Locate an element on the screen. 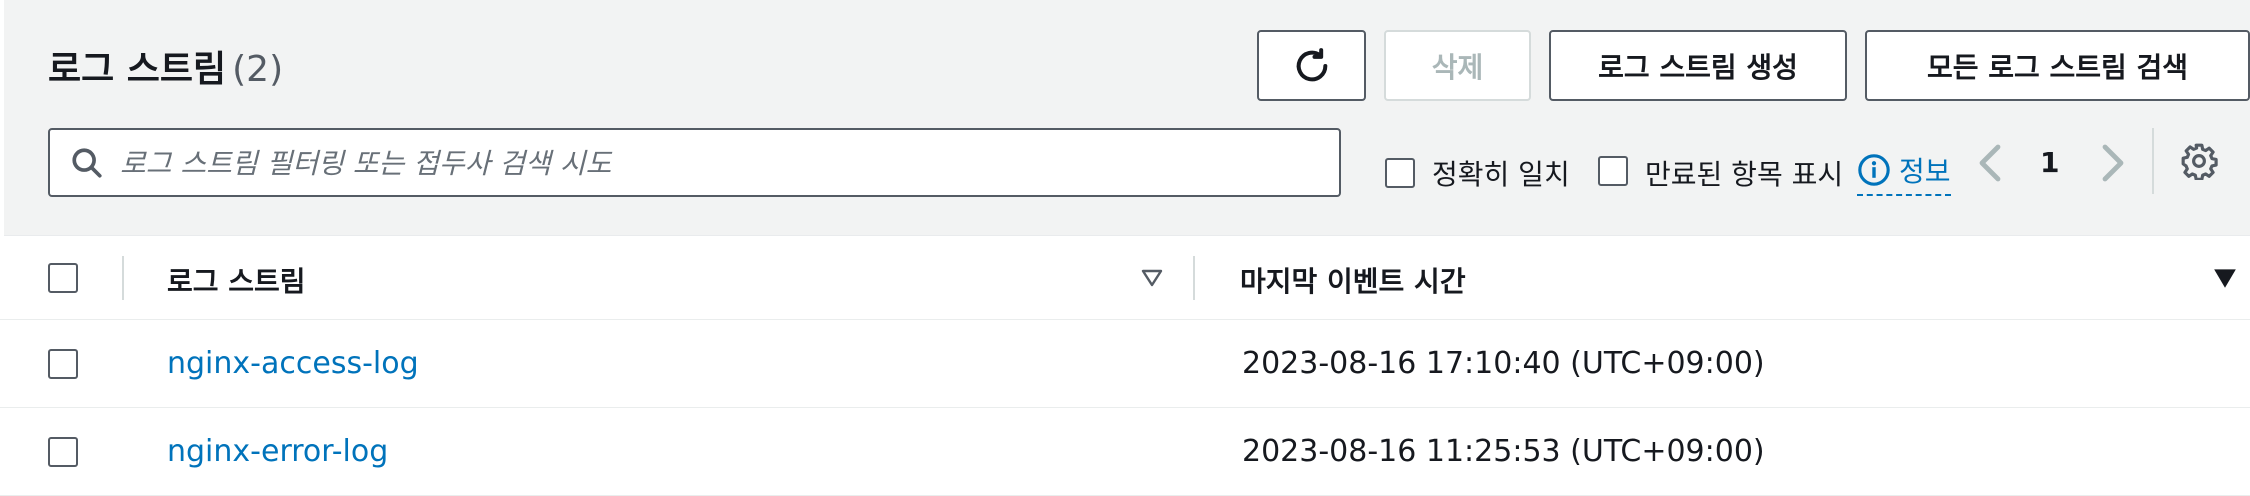  filter-input is located at coordinates (720, 163).